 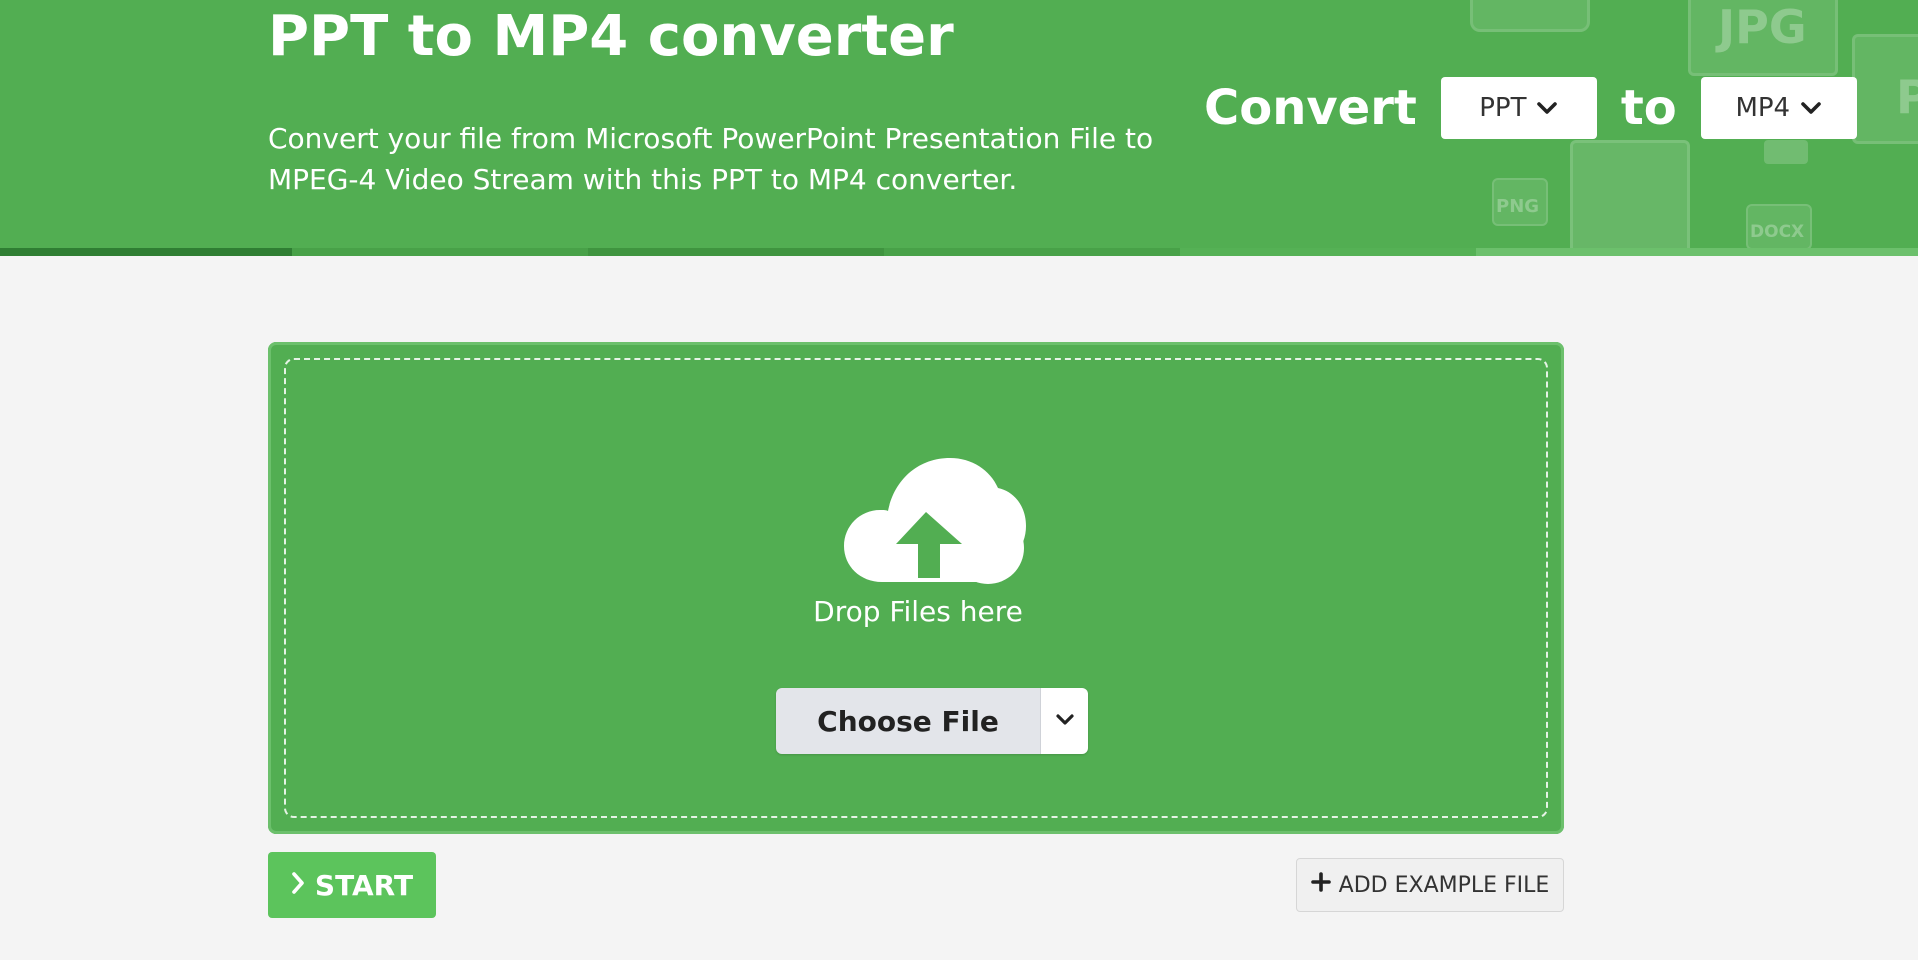 What do you see at coordinates (1777, 232) in the screenshot?
I see `bg-docx-label: DOCX` at bounding box center [1777, 232].